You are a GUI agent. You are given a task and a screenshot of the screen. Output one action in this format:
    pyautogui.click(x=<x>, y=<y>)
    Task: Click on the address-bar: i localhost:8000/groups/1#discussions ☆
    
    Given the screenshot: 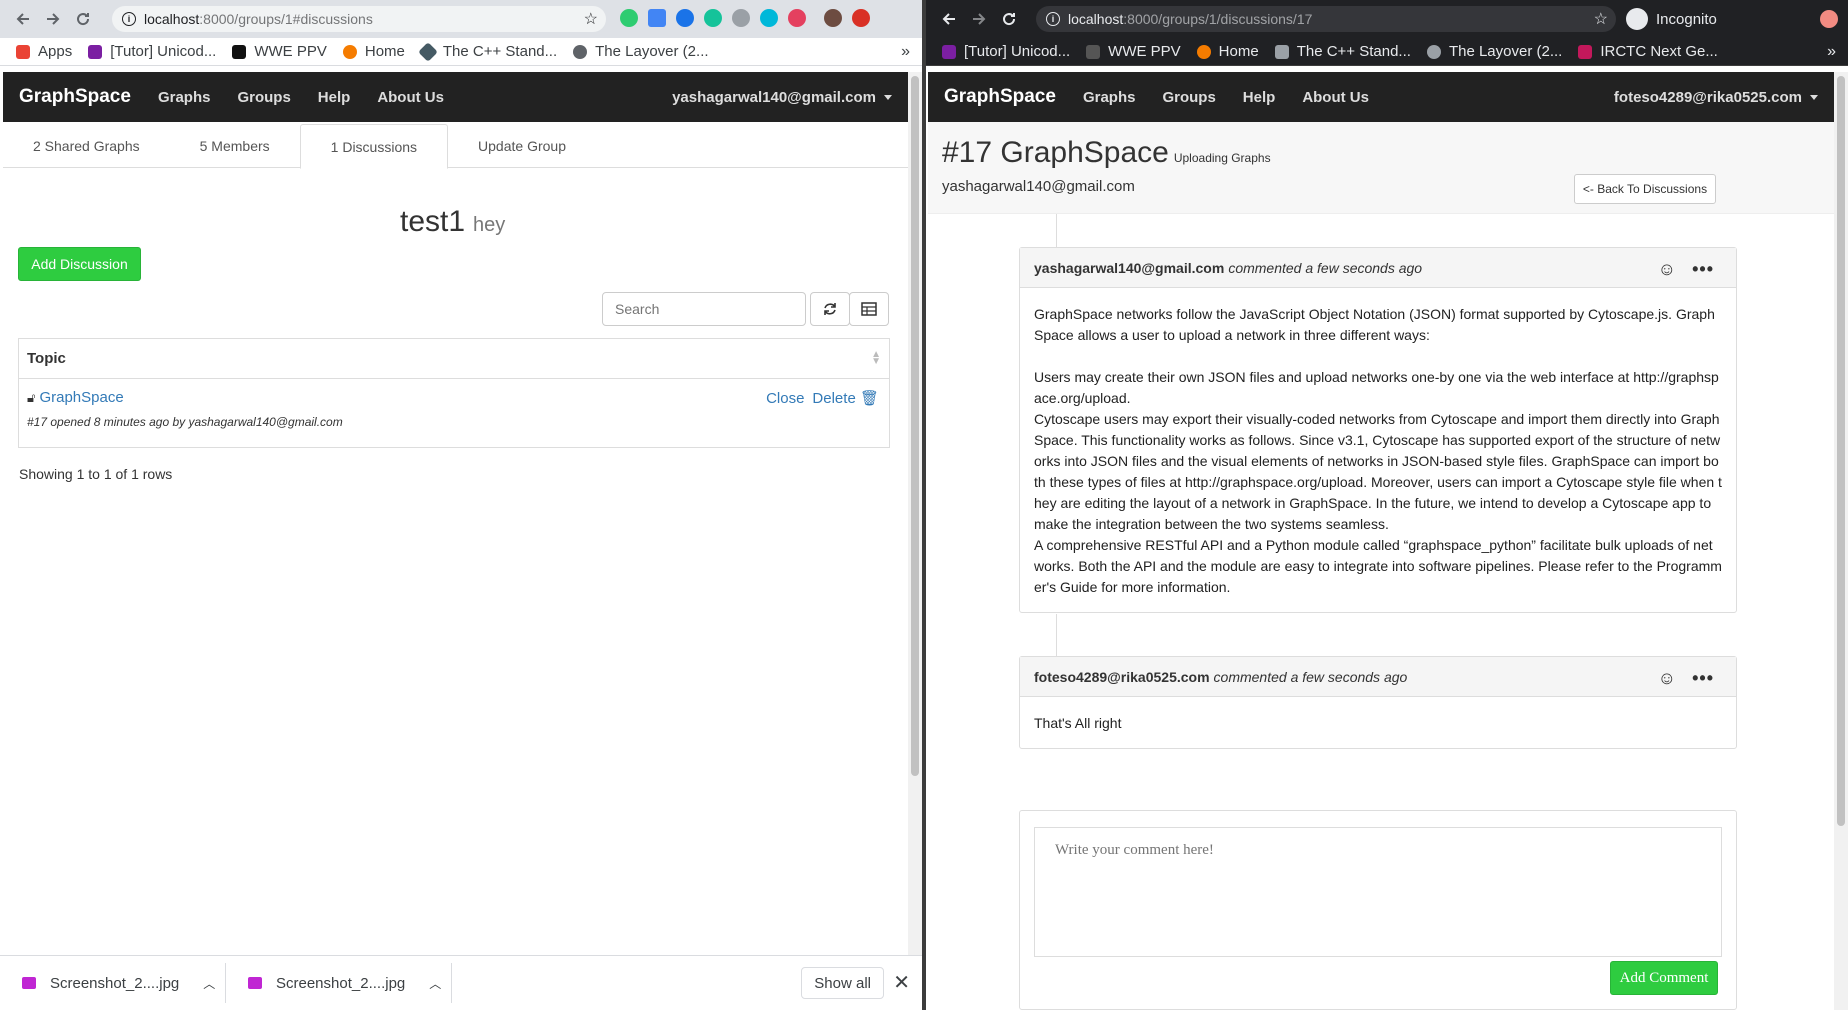 What is the action you would take?
    pyautogui.click(x=359, y=19)
    